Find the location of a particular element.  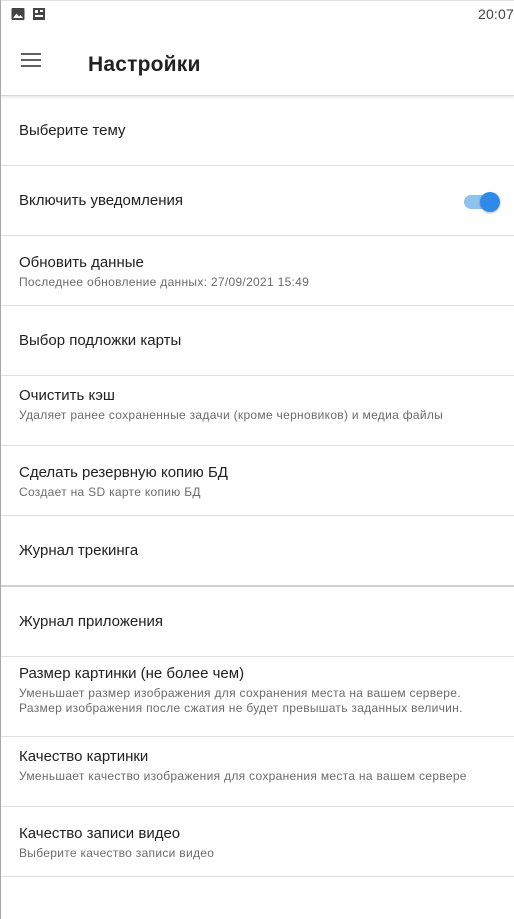

app-notification-icon is located at coordinates (39, 14).